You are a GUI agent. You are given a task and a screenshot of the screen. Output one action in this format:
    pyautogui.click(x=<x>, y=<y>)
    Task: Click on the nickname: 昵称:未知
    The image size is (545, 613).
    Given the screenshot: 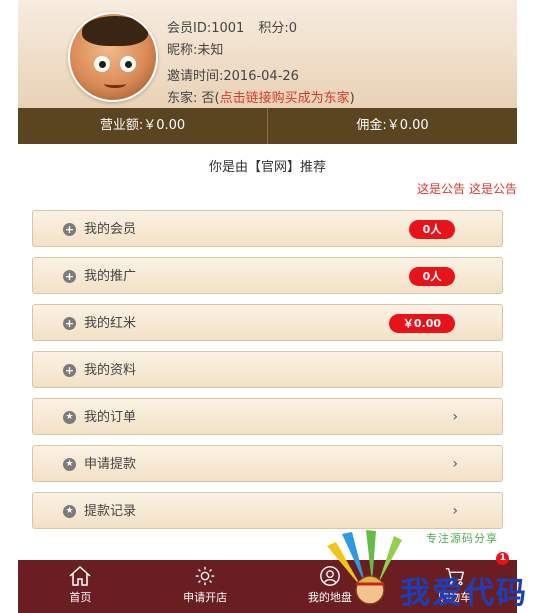 What is the action you would take?
    pyautogui.click(x=195, y=50)
    